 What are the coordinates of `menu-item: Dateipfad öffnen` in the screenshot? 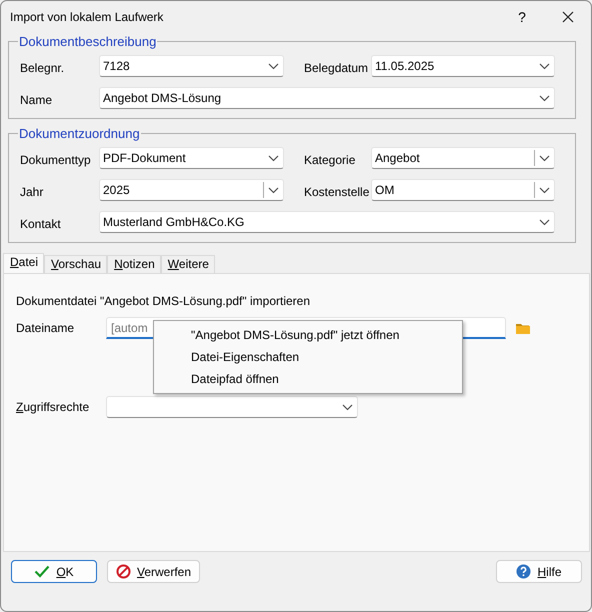 It's located at (308, 379).